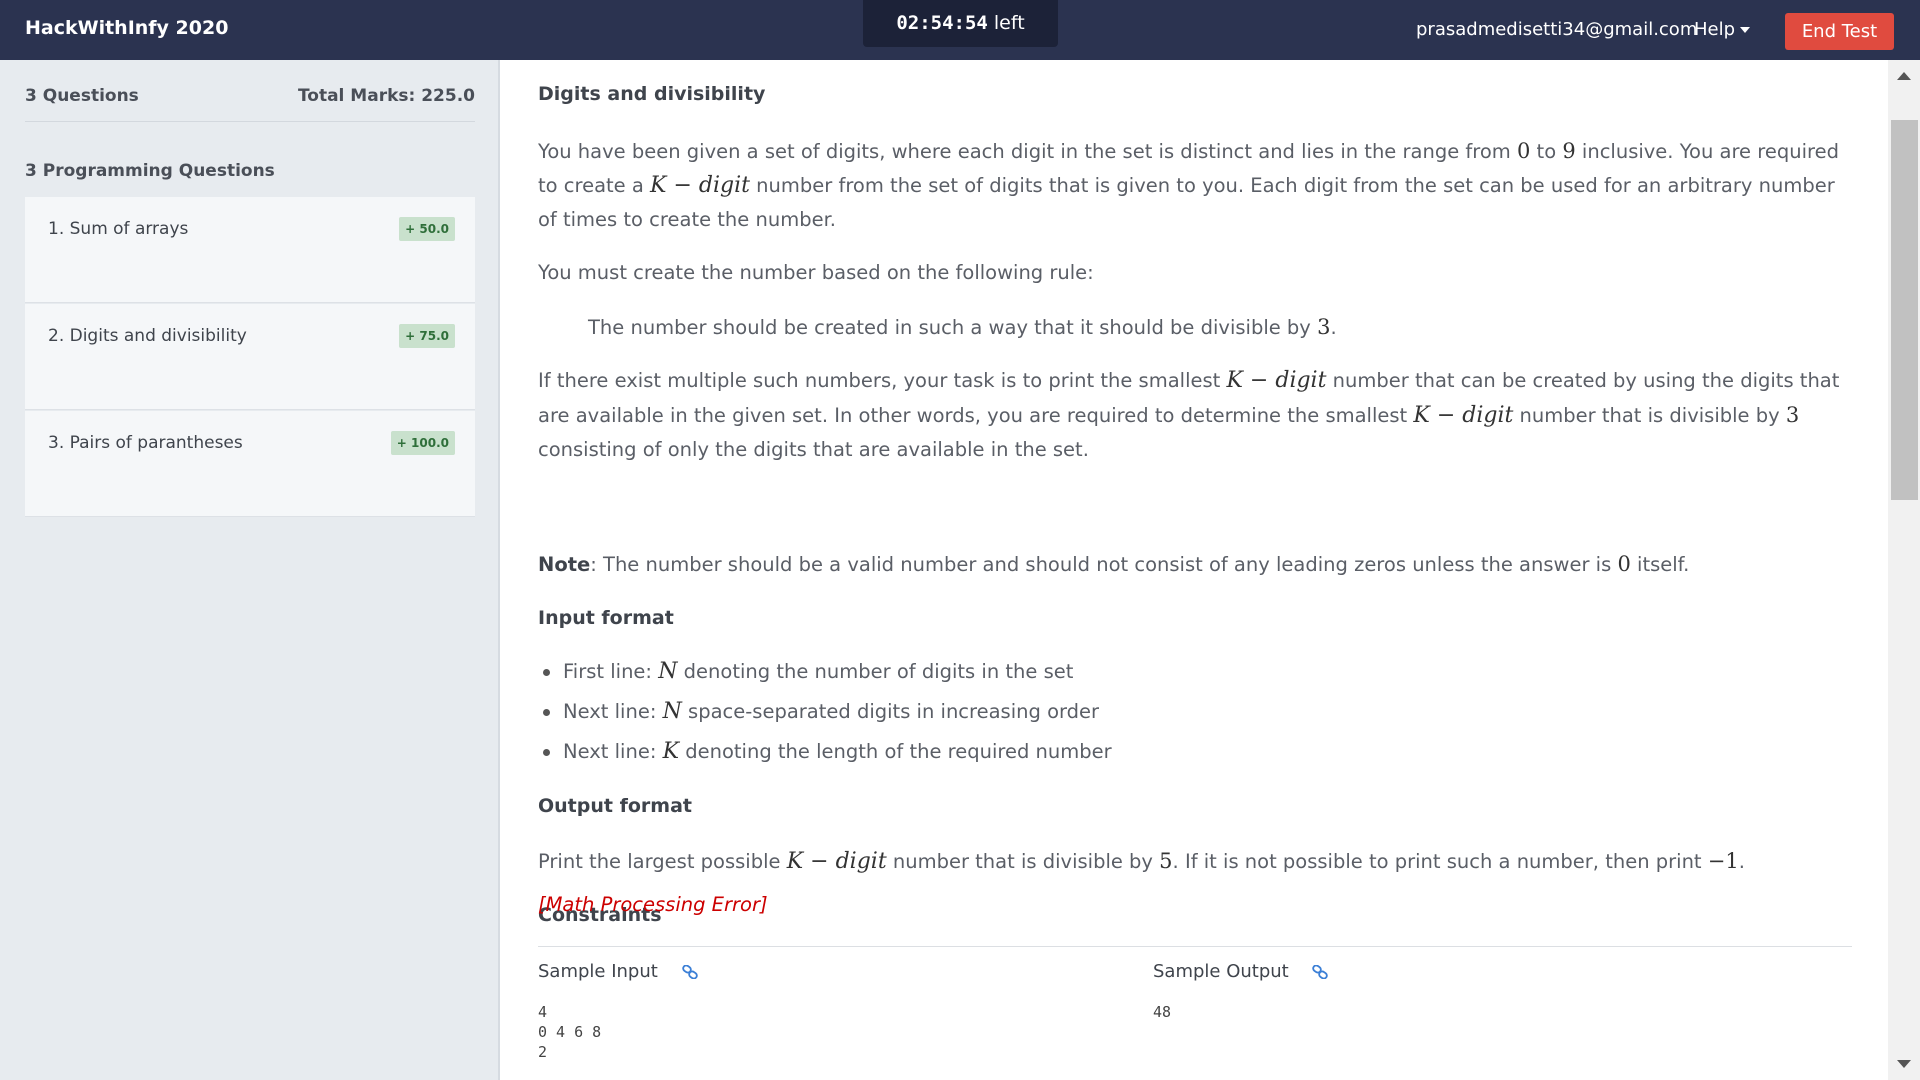  What do you see at coordinates (1195, 946) in the screenshot?
I see `divider` at bounding box center [1195, 946].